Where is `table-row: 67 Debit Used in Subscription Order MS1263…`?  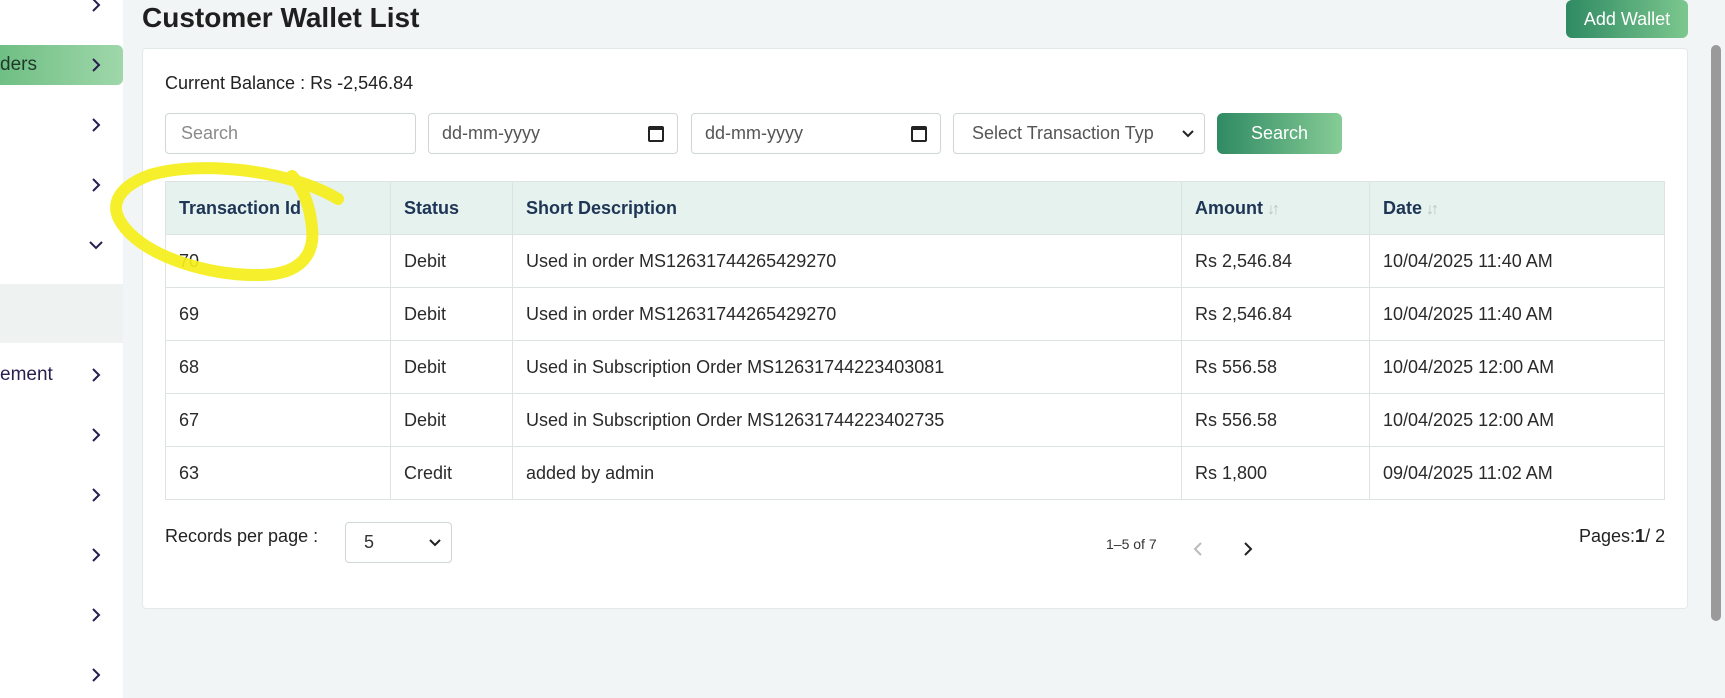
table-row: 67 Debit Used in Subscription Order MS1263… is located at coordinates (915, 420).